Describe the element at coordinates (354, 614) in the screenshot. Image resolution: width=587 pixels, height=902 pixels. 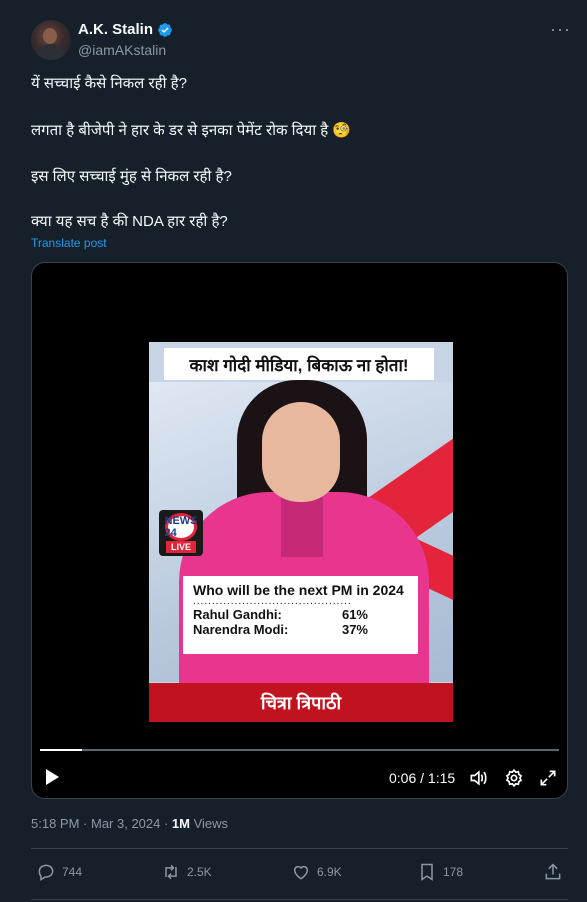
I see `poll-row-pct: 61%` at that location.